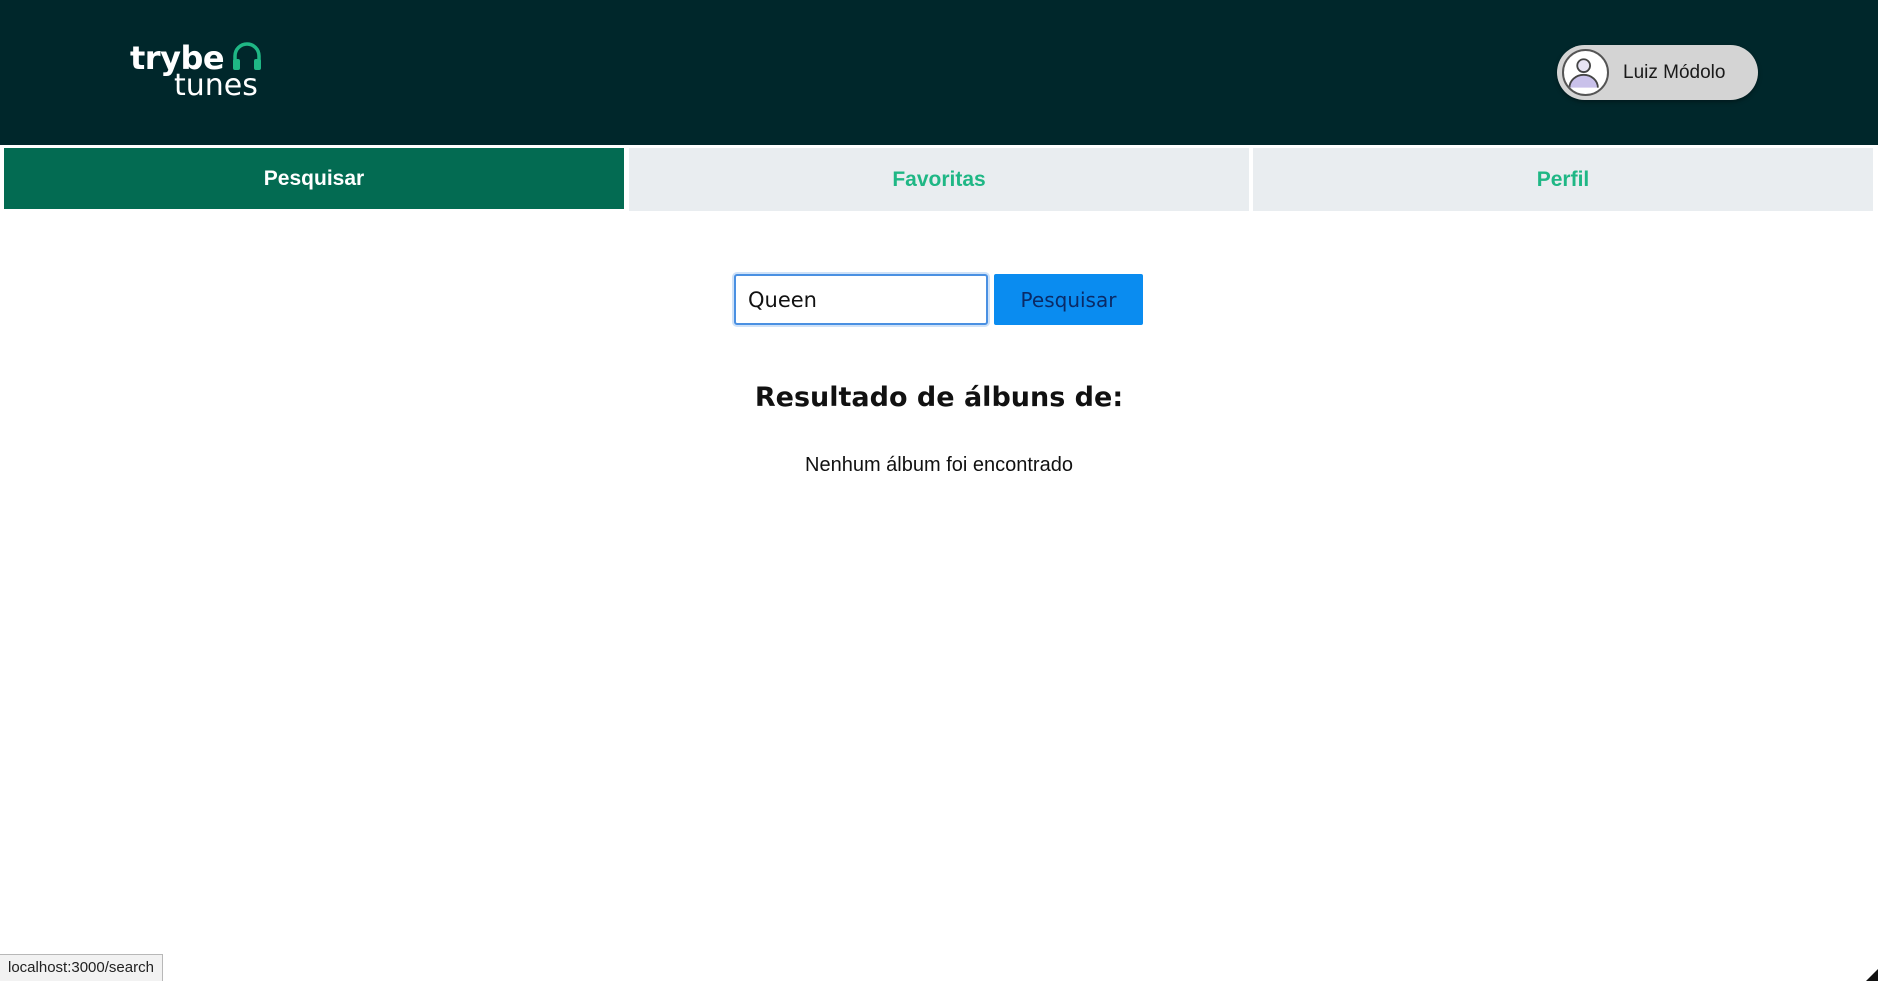 Image resolution: width=1878 pixels, height=981 pixels. I want to click on app-header: trybe tunes Luiz Módolo, so click(939, 72).